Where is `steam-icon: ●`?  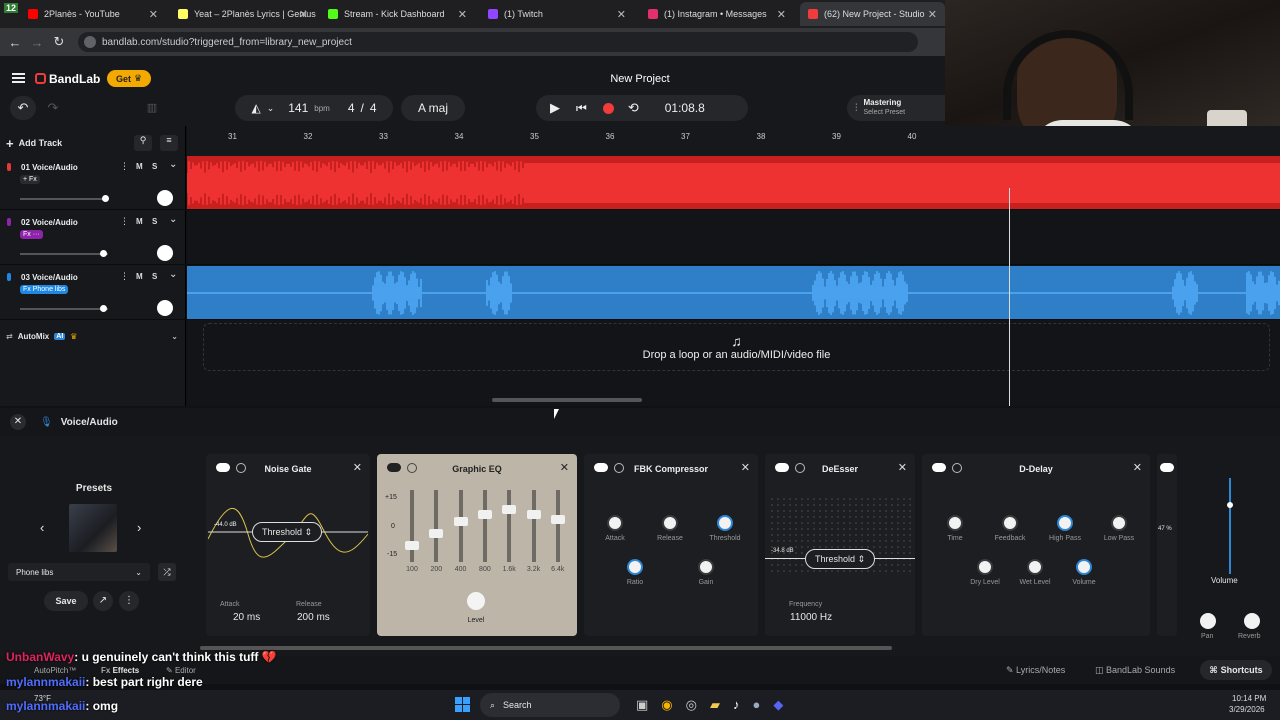 steam-icon: ● is located at coordinates (756, 705).